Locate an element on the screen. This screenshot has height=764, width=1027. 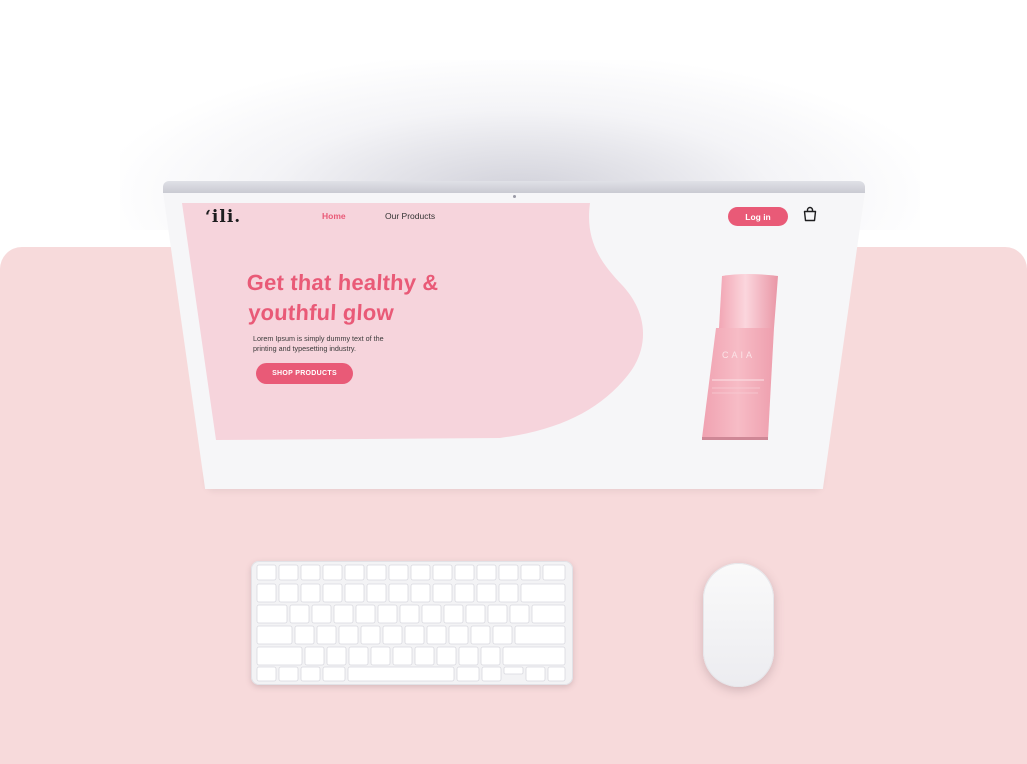
keyboard is located at coordinates (412, 623).